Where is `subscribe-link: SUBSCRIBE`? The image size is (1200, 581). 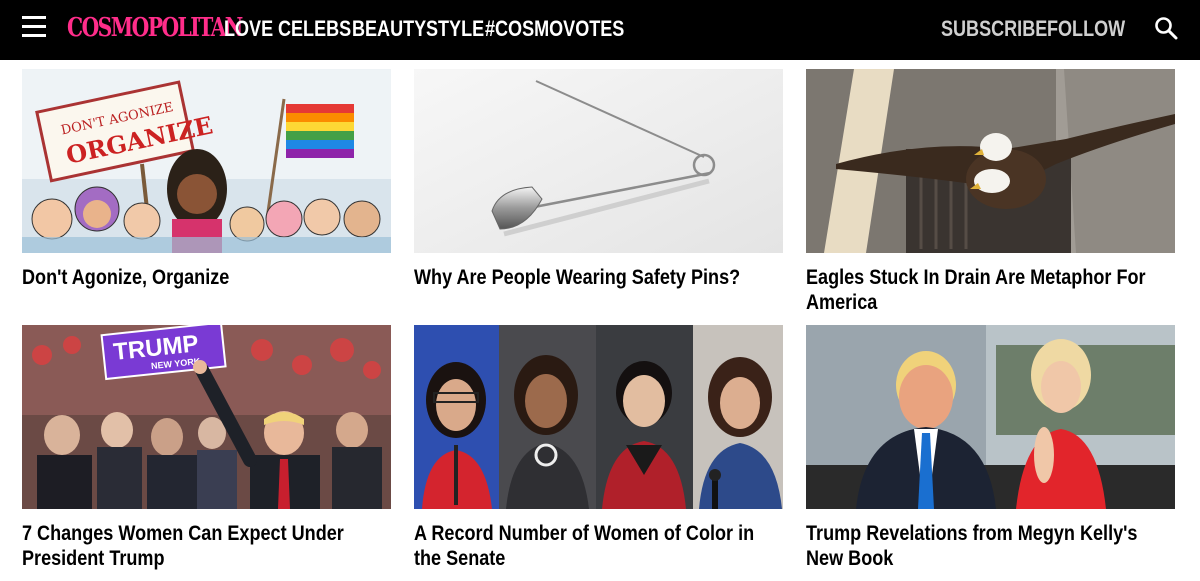 subscribe-link: SUBSCRIBE is located at coordinates (994, 29).